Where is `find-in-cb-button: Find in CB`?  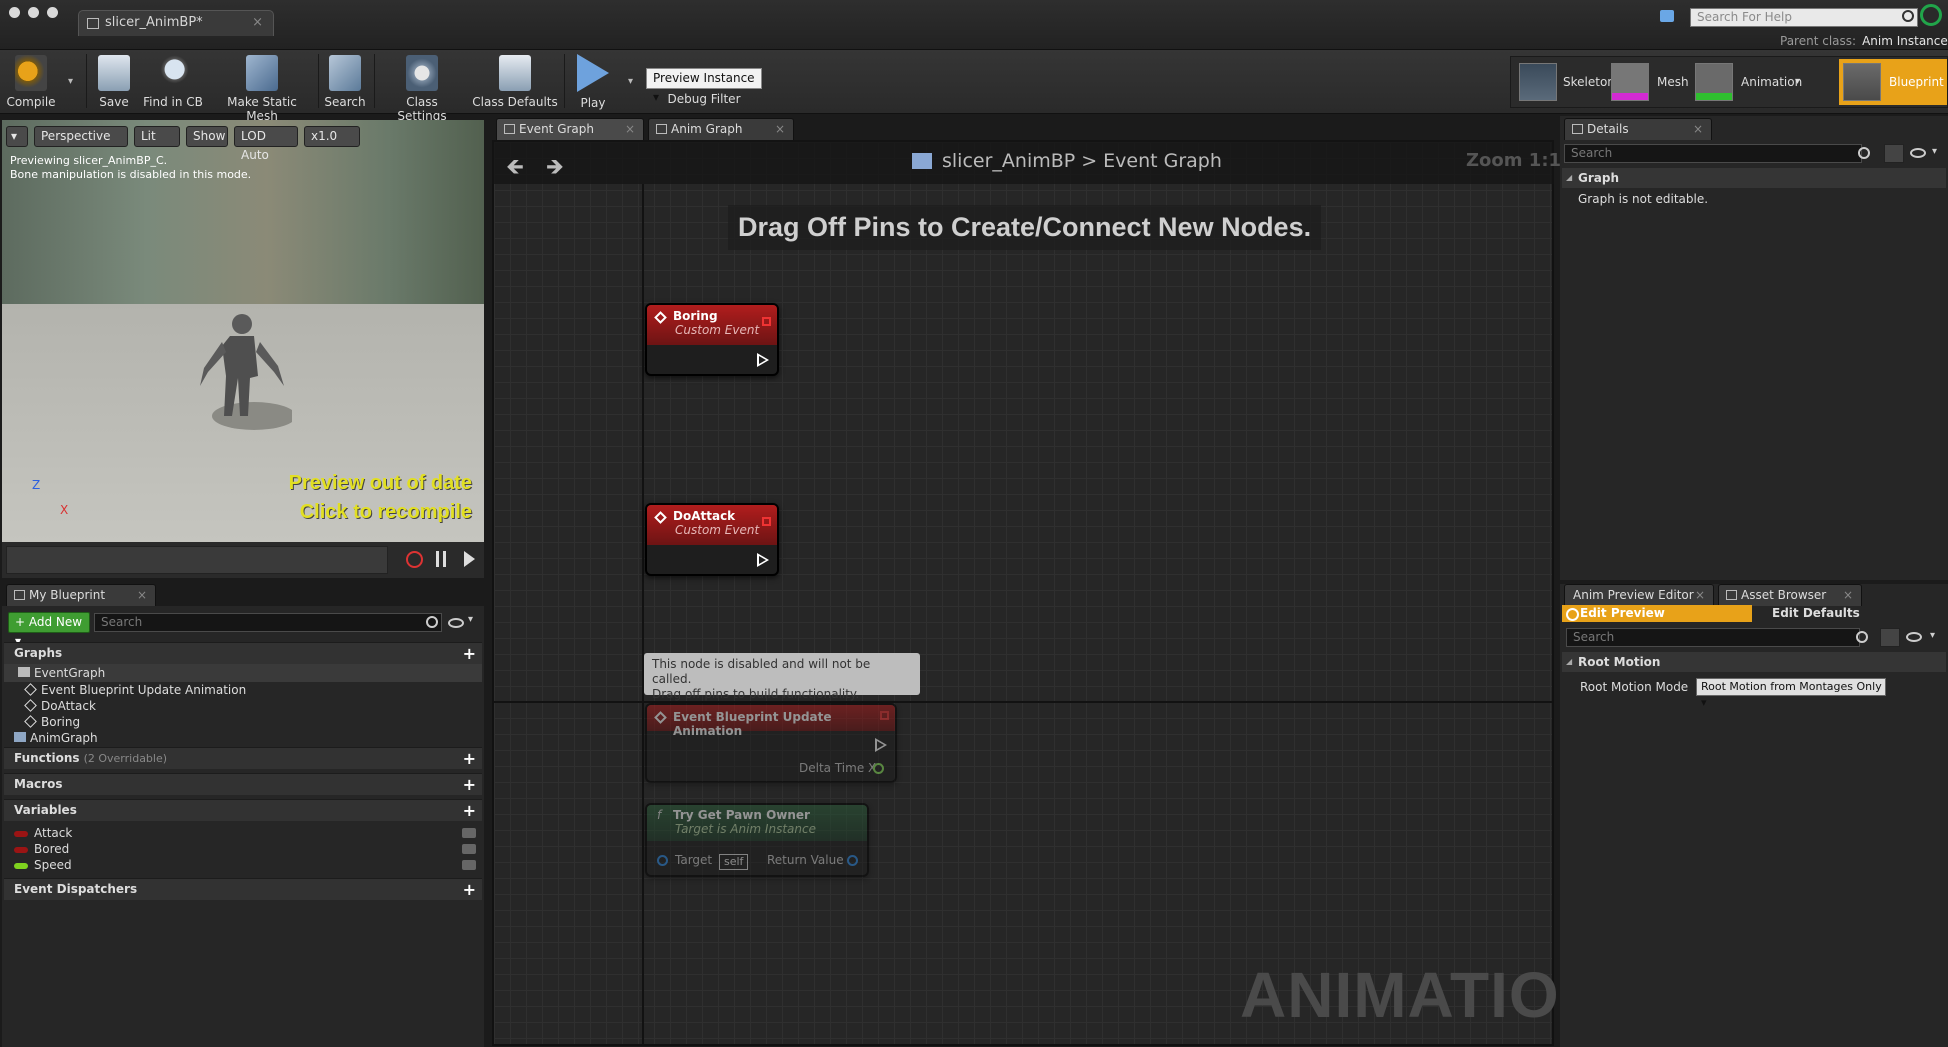 find-in-cb-button: Find in CB is located at coordinates (173, 81).